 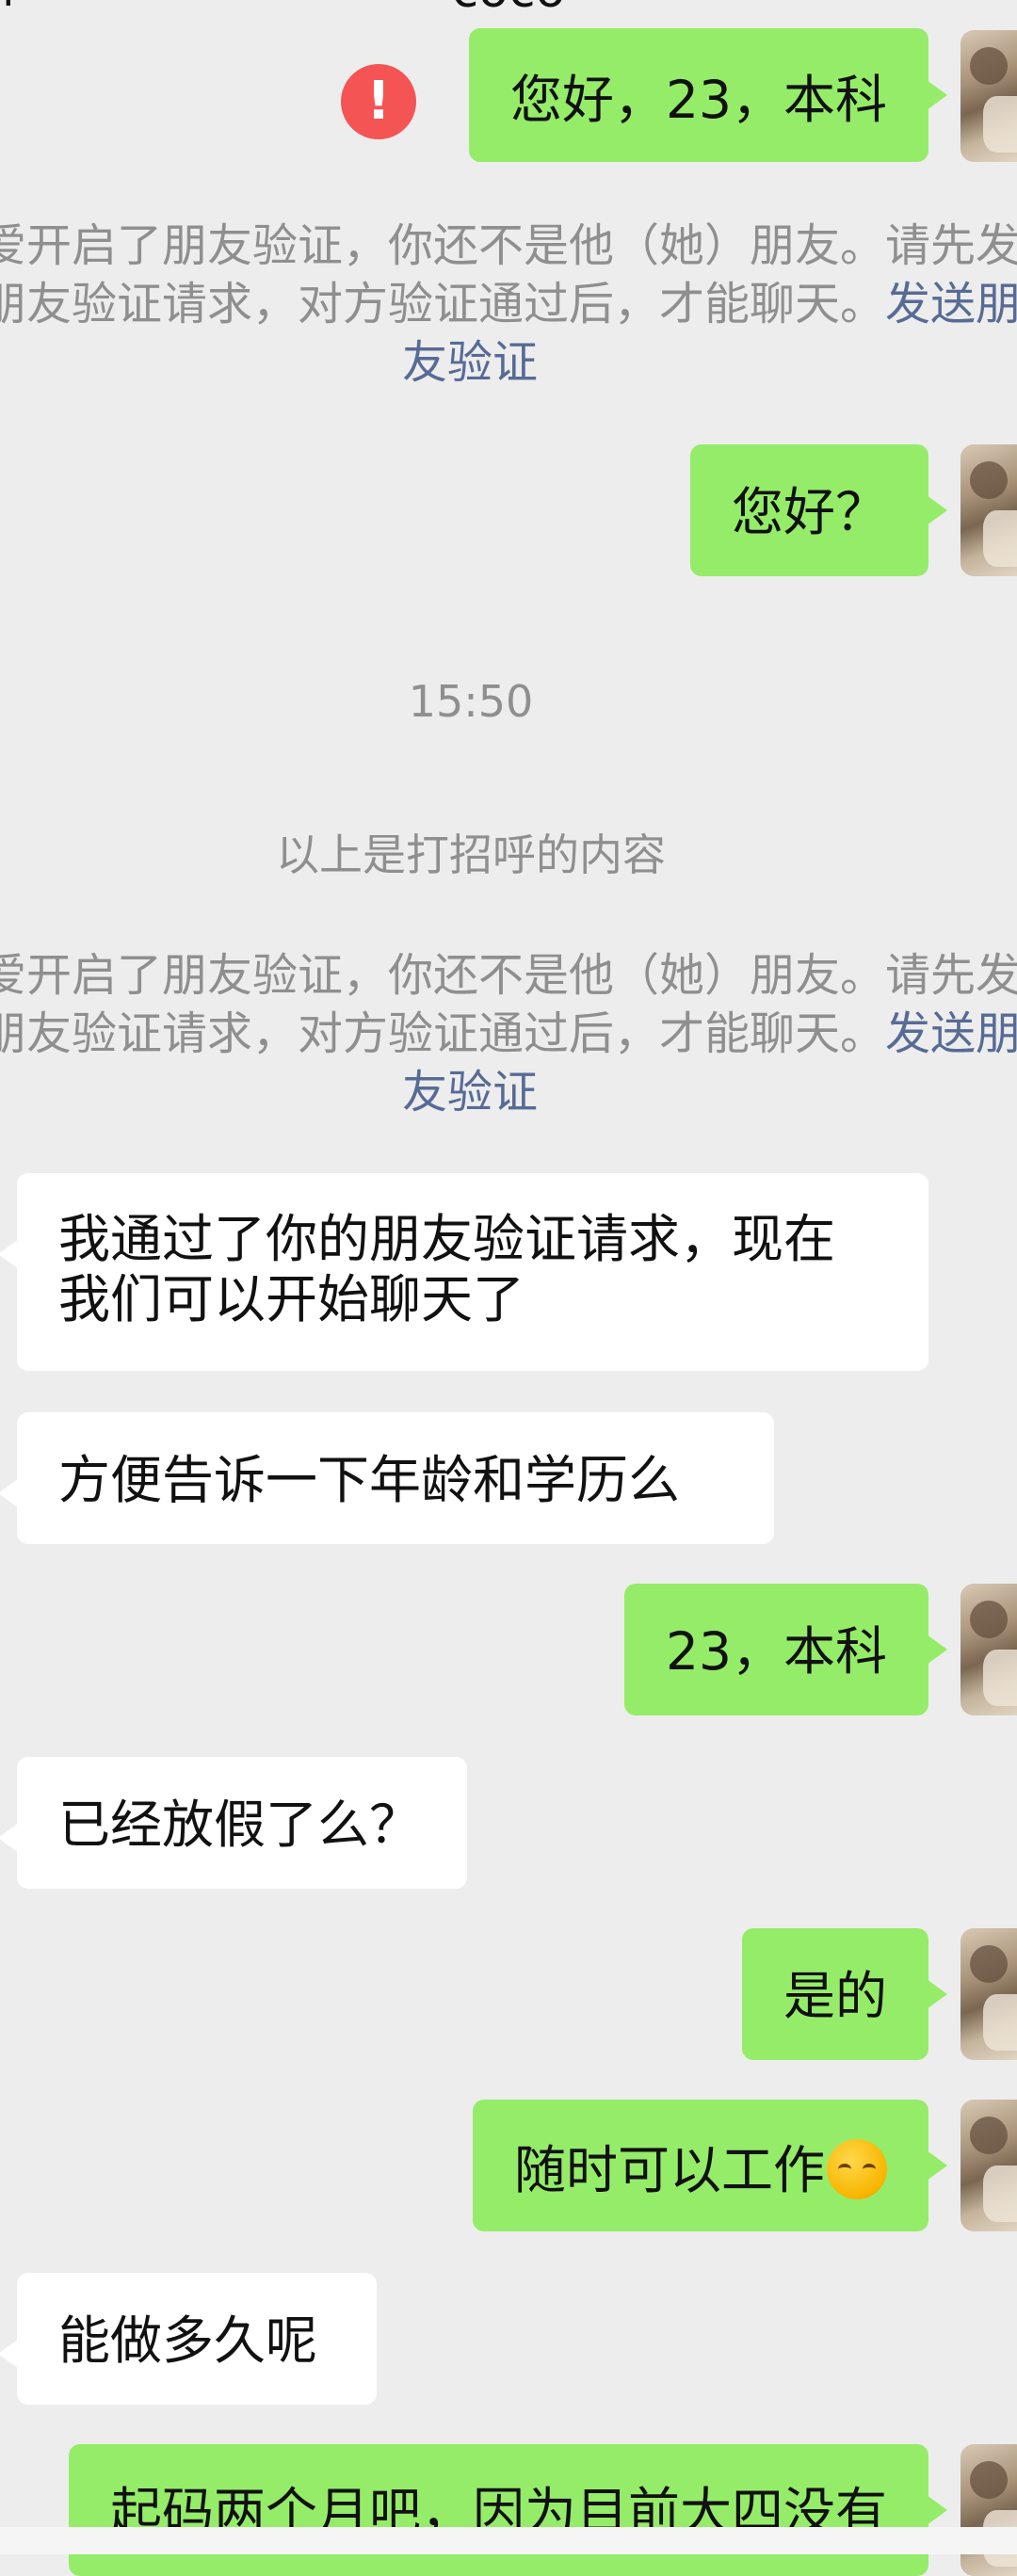 What do you see at coordinates (508, 2540) in the screenshot?
I see `input-bar-edge` at bounding box center [508, 2540].